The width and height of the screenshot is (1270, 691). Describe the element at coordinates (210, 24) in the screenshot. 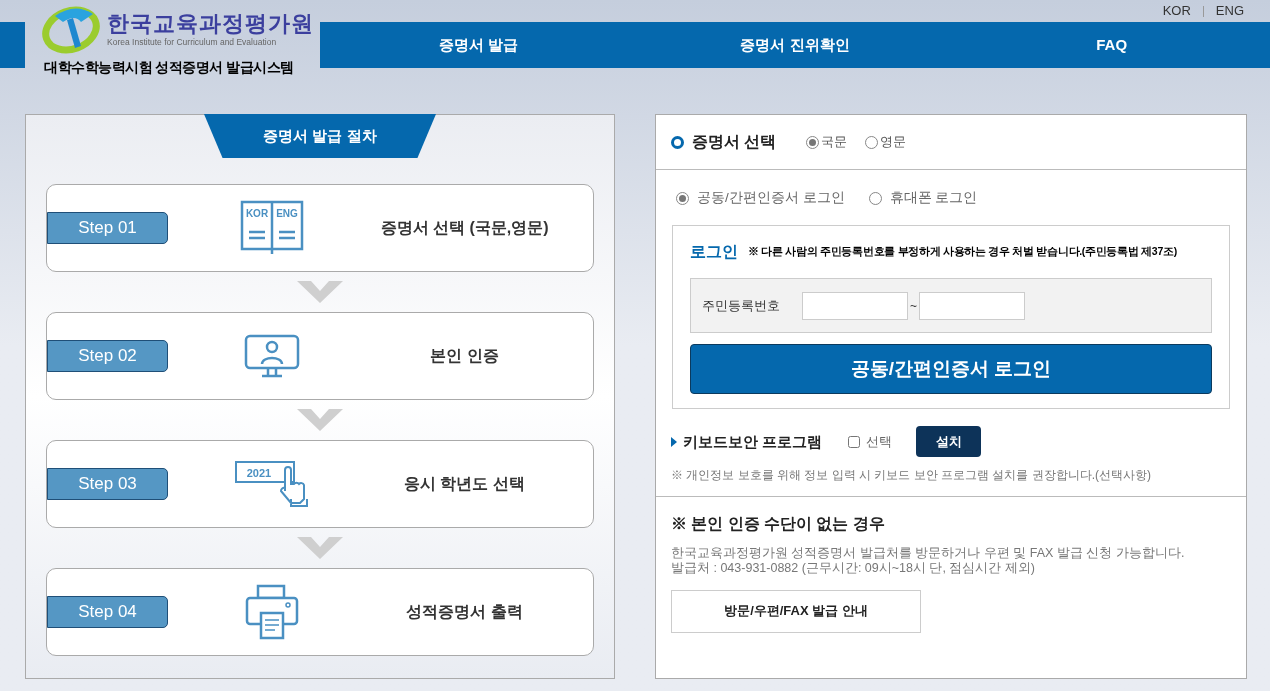

I see `institute-name: 한국교육과정평가원` at that location.